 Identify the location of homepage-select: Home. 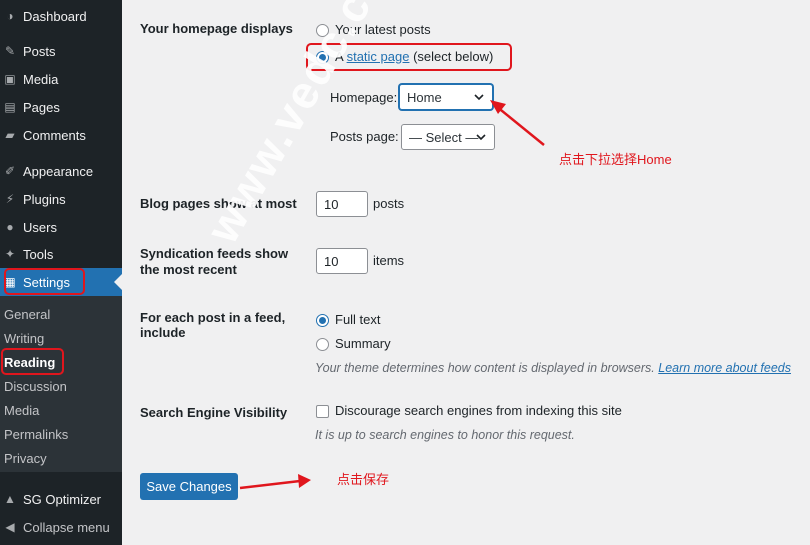
(446, 97).